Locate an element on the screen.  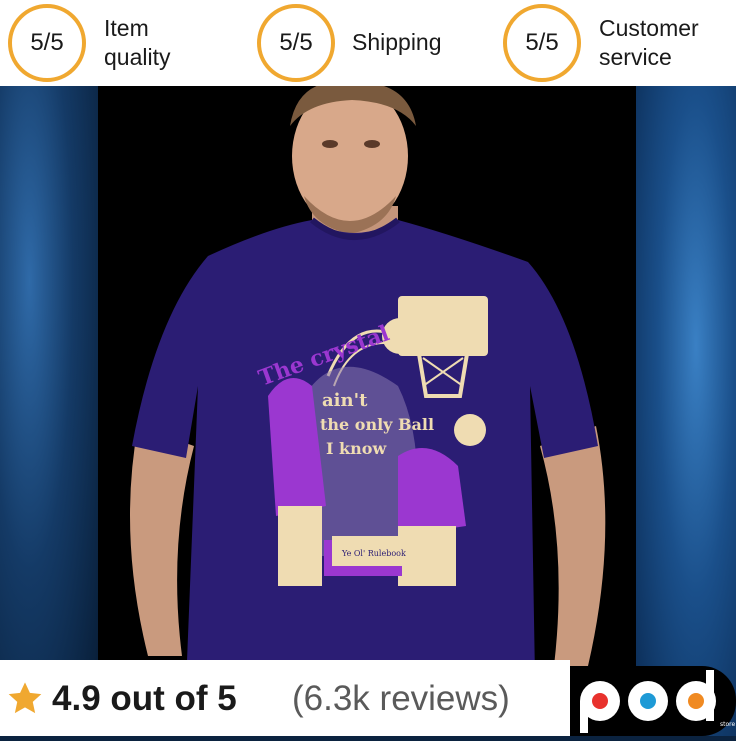
rating-label: Item quality is located at coordinates (137, 42).